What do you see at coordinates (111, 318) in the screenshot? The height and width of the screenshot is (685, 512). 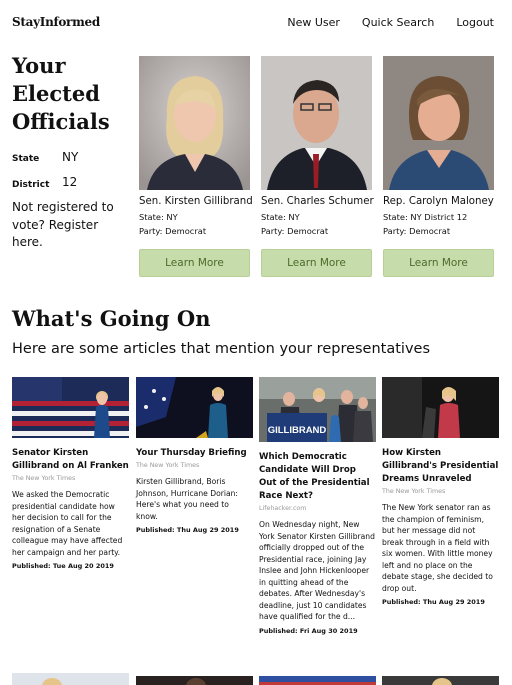 I see `news-title: What's Going On` at bounding box center [111, 318].